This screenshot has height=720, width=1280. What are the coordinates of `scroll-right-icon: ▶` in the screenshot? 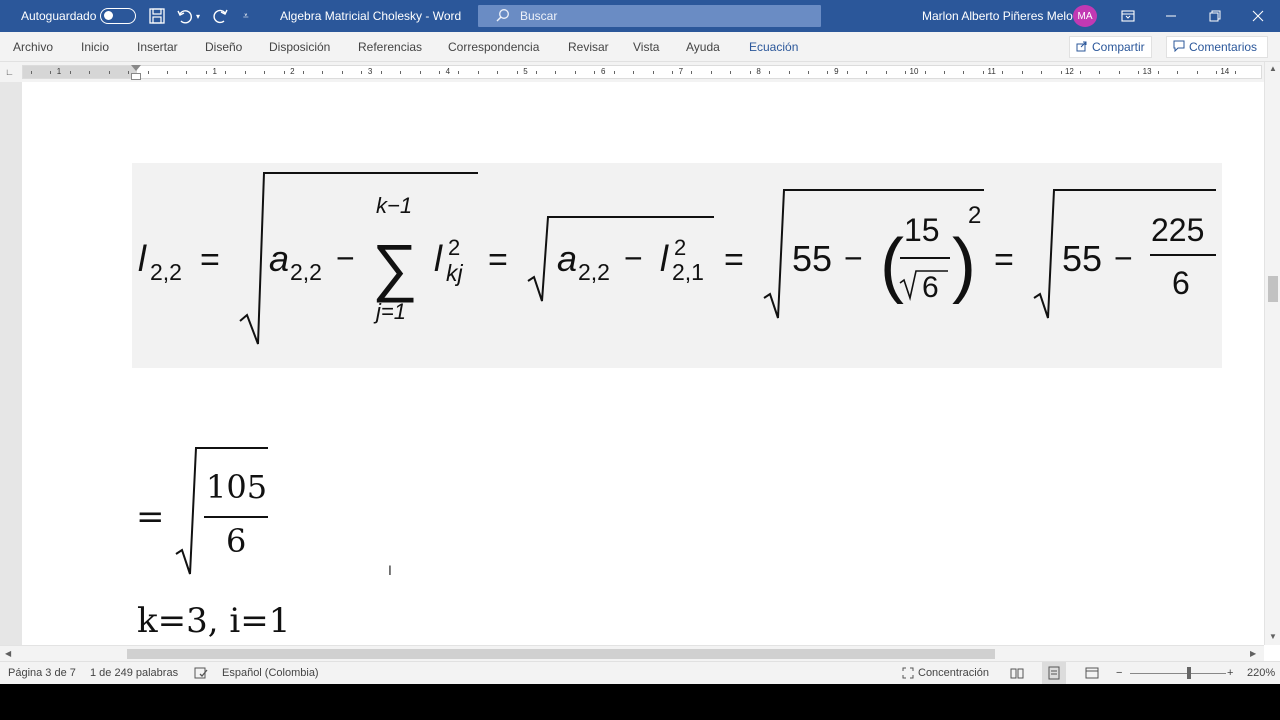 It's located at (1253, 653).